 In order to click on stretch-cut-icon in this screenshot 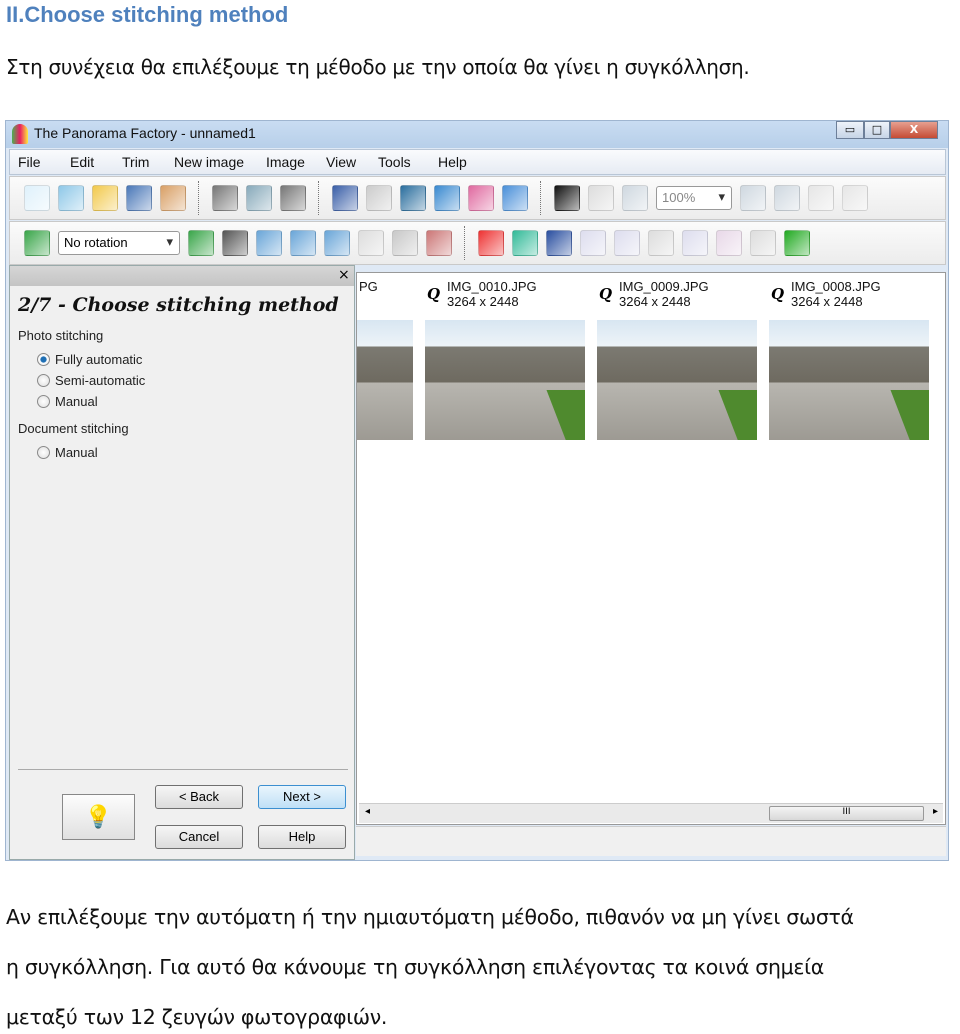, I will do `click(559, 243)`.